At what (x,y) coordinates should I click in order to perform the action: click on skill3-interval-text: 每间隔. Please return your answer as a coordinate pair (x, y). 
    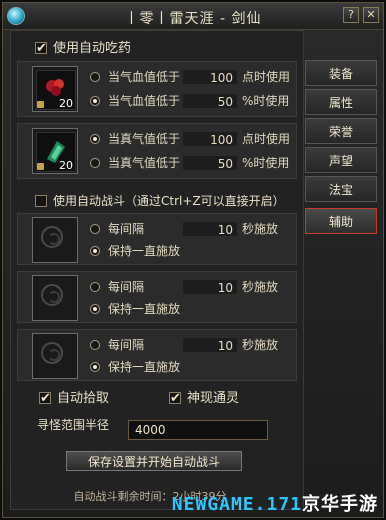
    Looking at the image, I should click on (126, 345).